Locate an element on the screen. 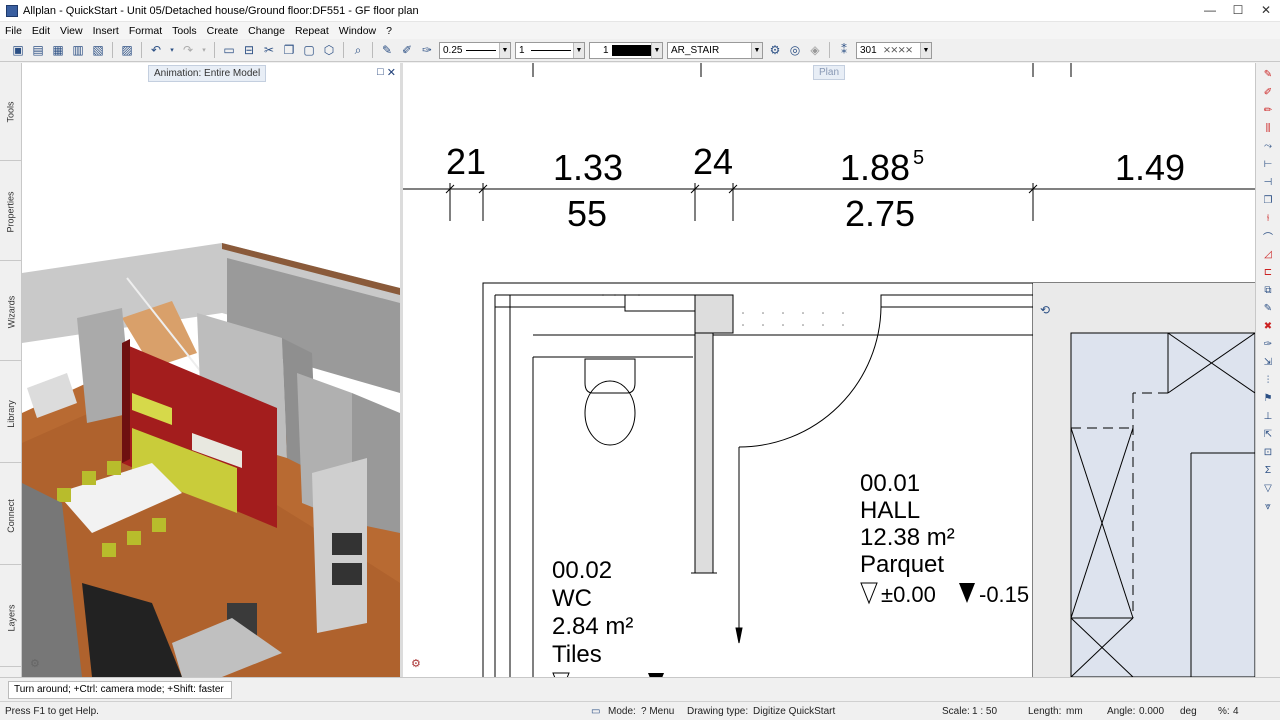 The image size is (1280, 720). line-type-select: 1 ▼ is located at coordinates (550, 50).